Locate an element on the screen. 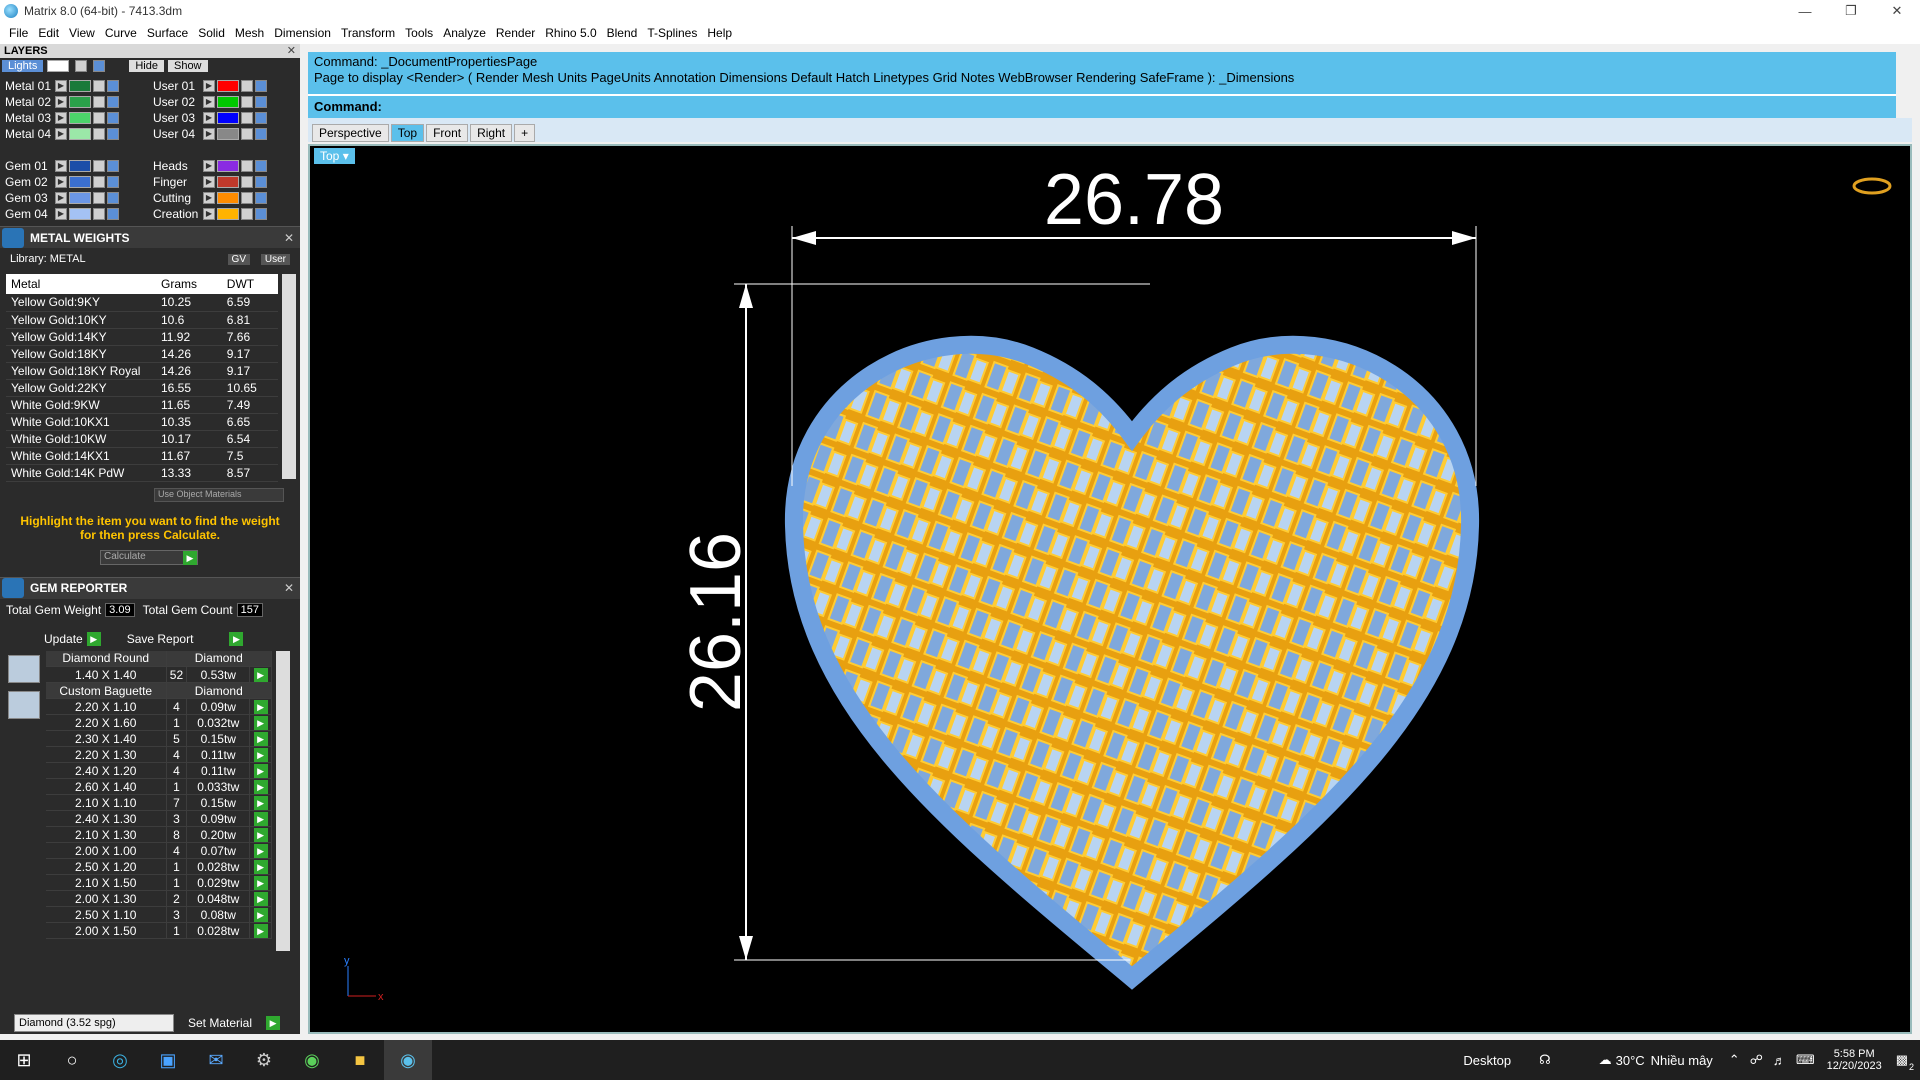  gem-row: 2.60 X 1.40 1 0.033tw ▶ is located at coordinates (159, 786).